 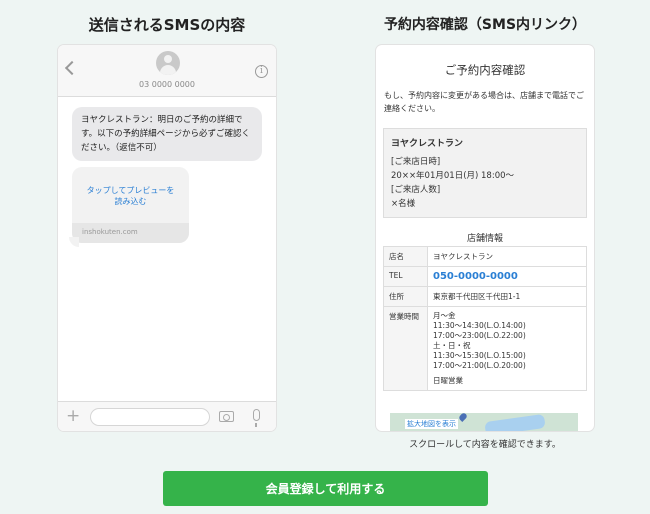 What do you see at coordinates (168, 63) in the screenshot?
I see `contact-avatar-icon` at bounding box center [168, 63].